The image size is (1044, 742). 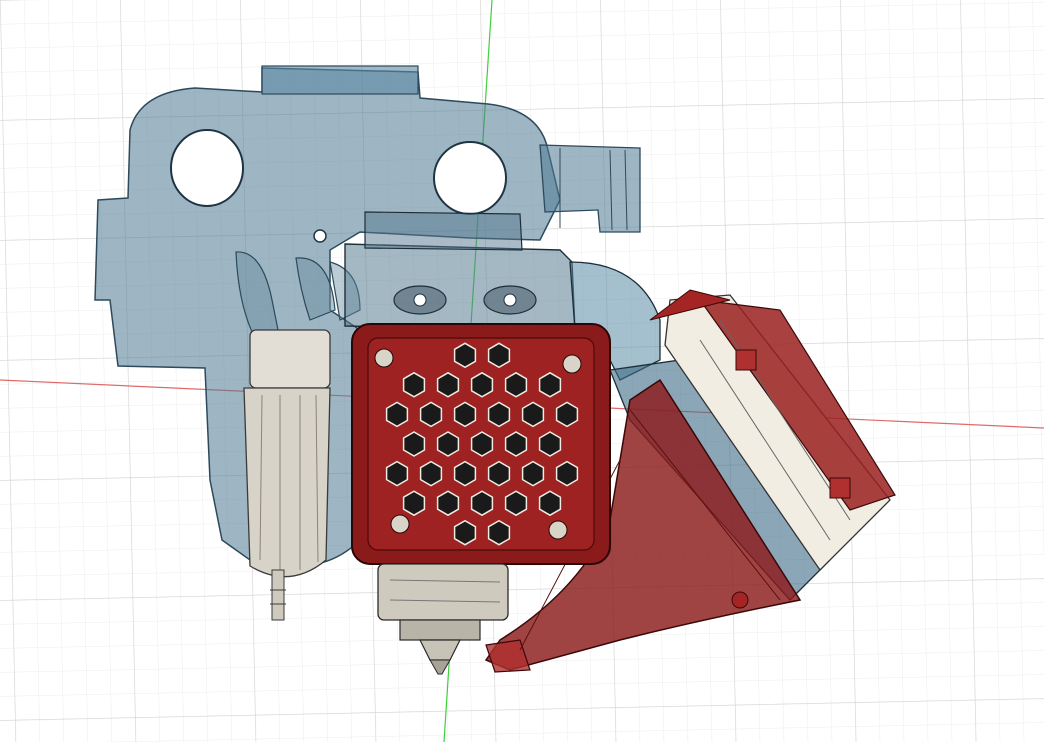 I want to click on fan-shroud-front, so click(x=481, y=444).